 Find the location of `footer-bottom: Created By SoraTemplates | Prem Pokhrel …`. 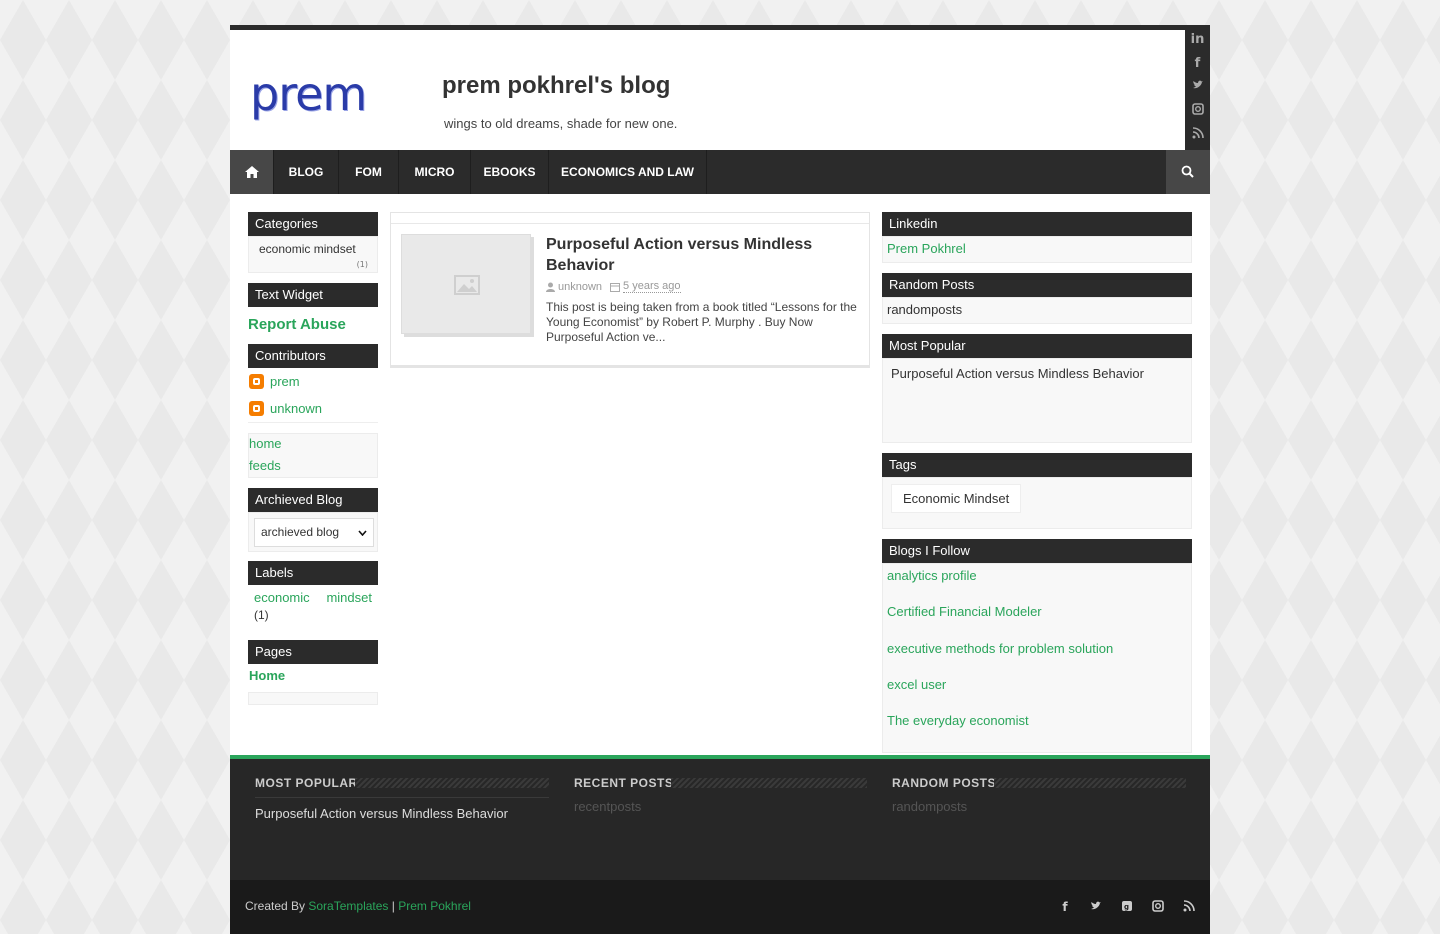

footer-bottom: Created By SoraTemplates | Prem Pokhrel … is located at coordinates (720, 907).